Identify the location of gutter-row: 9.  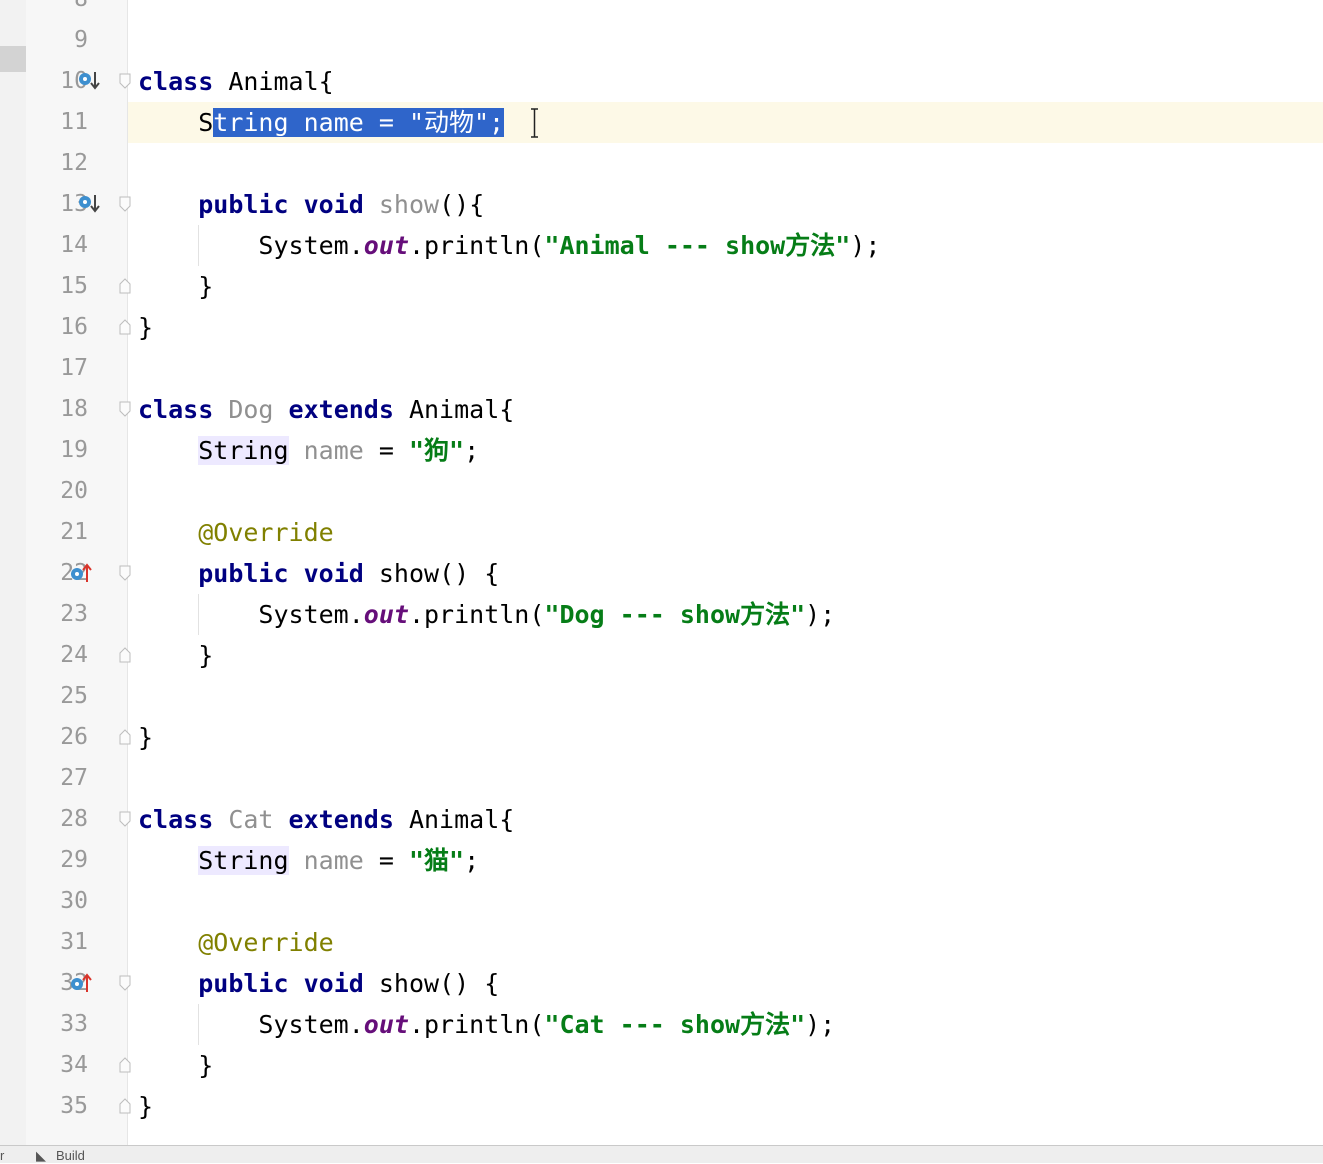
(76, 40).